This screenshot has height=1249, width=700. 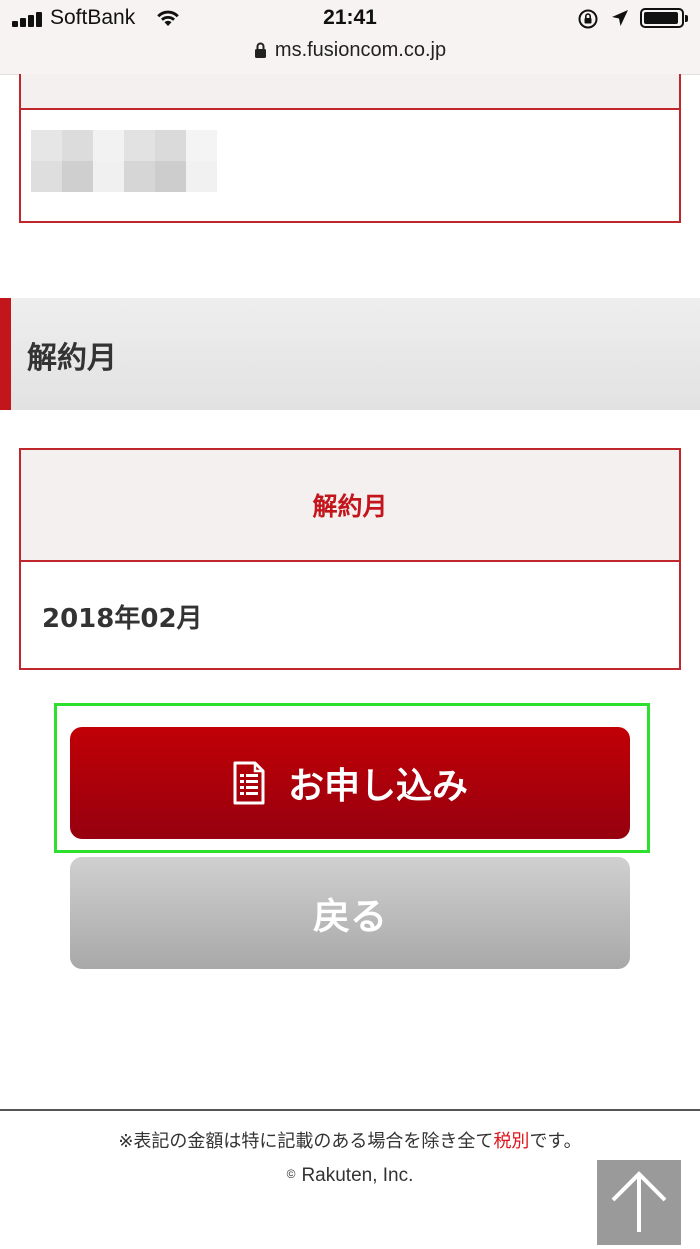 I want to click on battery-icon, so click(x=664, y=18).